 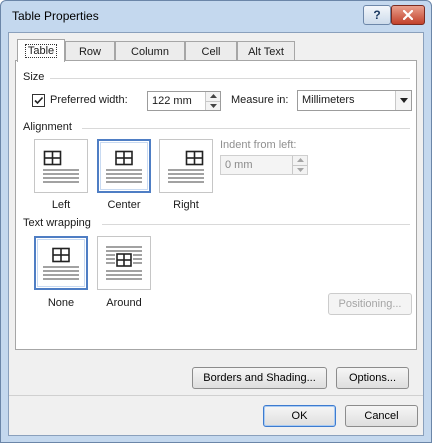 I want to click on indent-from-left-label: Indent from left:, so click(x=258, y=145).